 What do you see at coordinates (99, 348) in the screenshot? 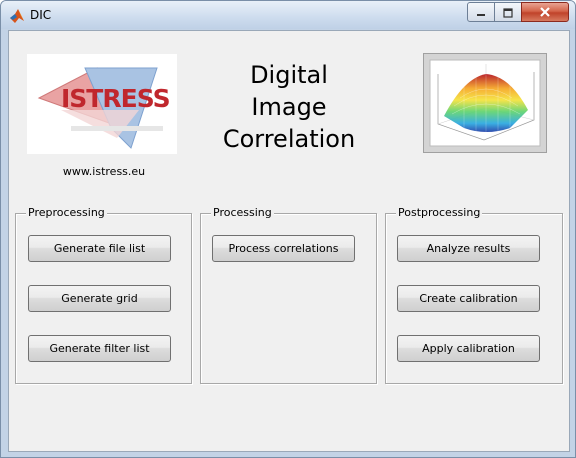
I see `generate-filter-list-button: Generate filter list` at bounding box center [99, 348].